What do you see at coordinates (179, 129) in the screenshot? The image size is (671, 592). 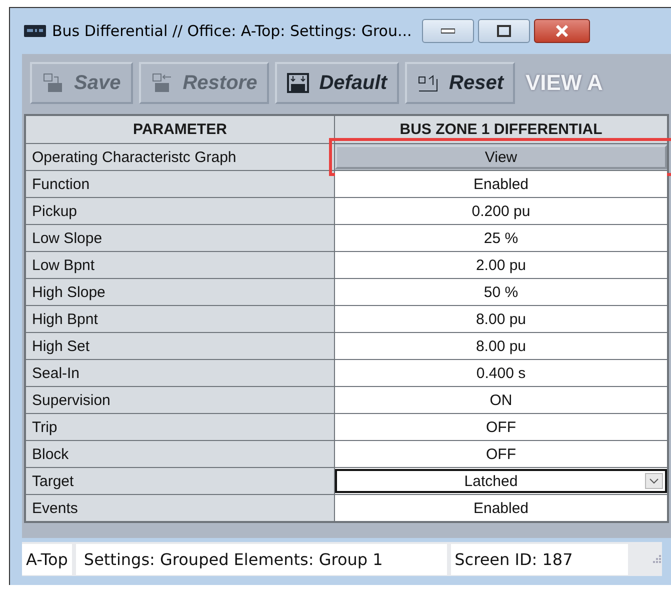 I see `column-header: PARAMETER` at bounding box center [179, 129].